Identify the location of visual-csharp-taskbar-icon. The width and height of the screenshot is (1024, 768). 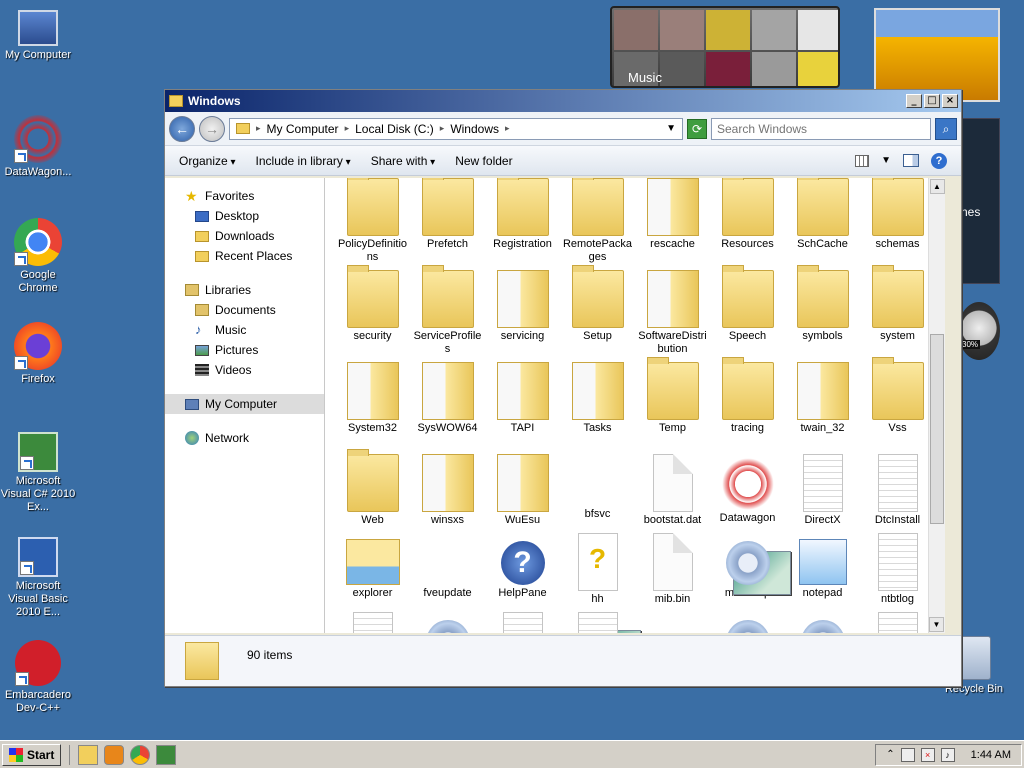
(166, 754).